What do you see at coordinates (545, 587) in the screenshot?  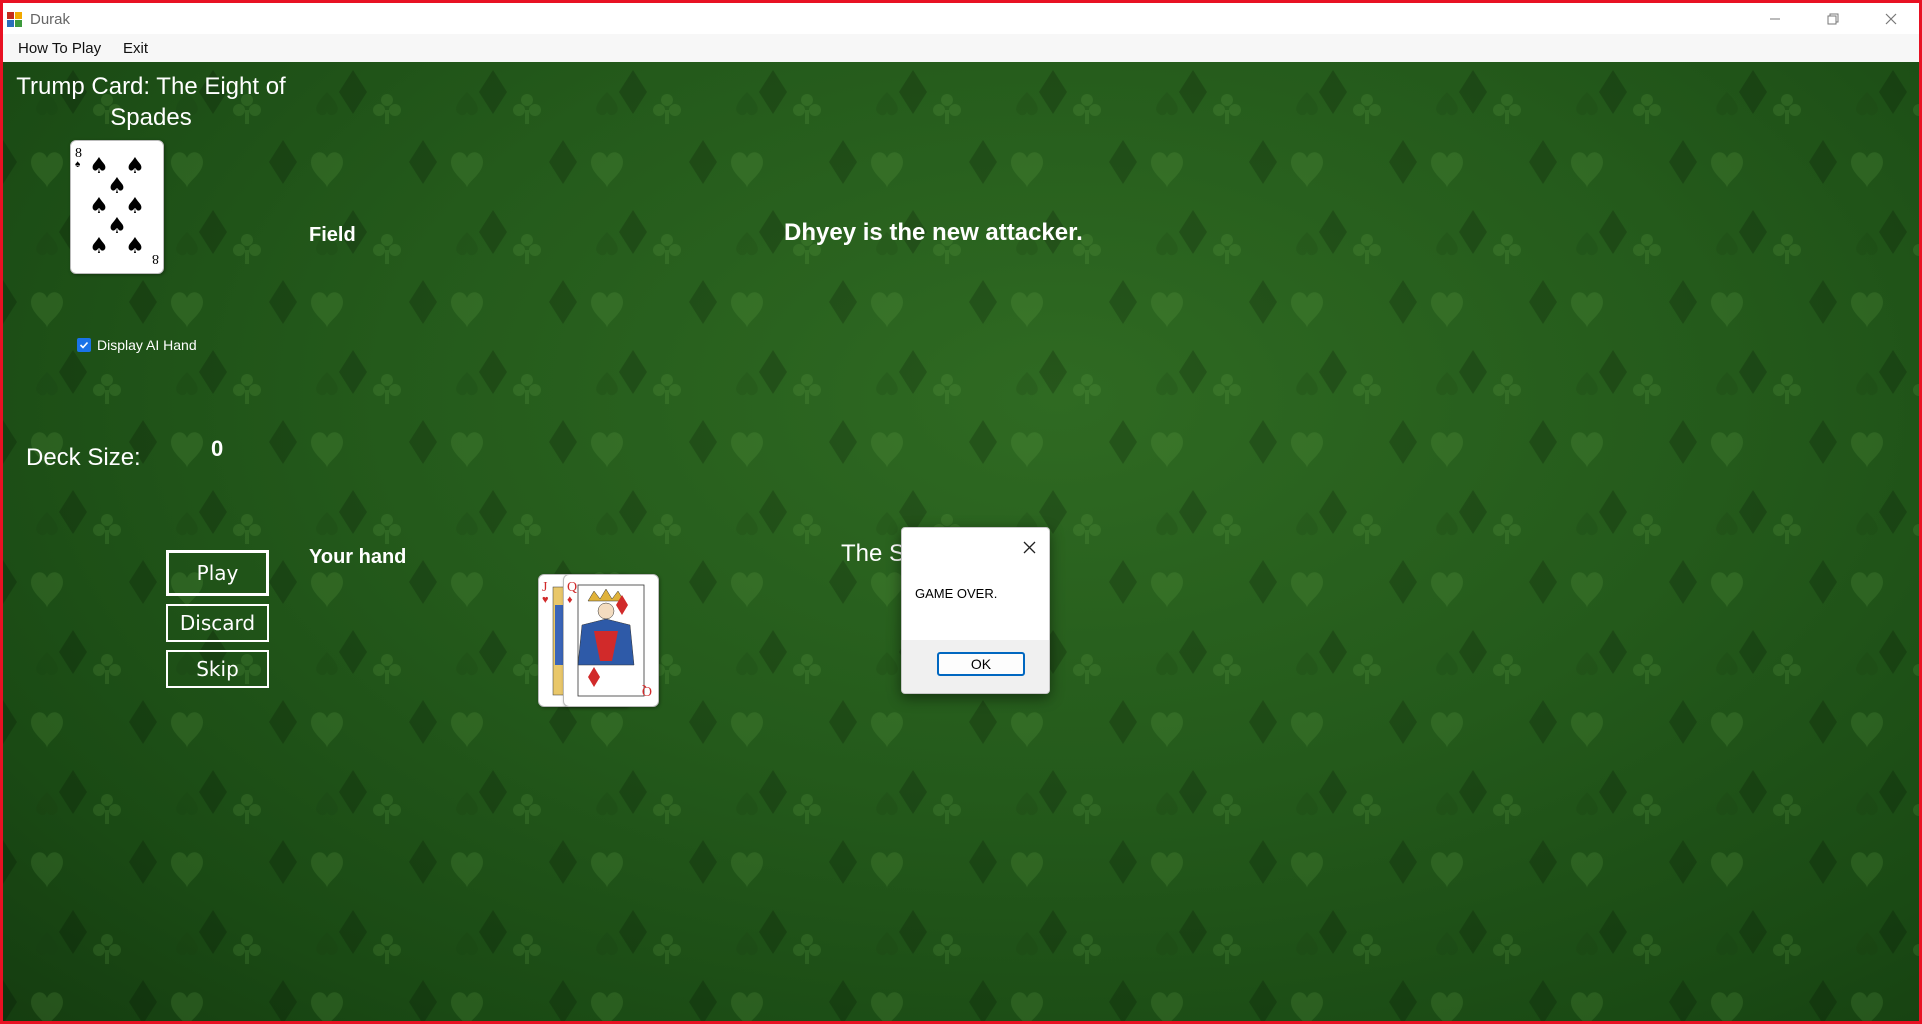 I see `jack-rank: J` at bounding box center [545, 587].